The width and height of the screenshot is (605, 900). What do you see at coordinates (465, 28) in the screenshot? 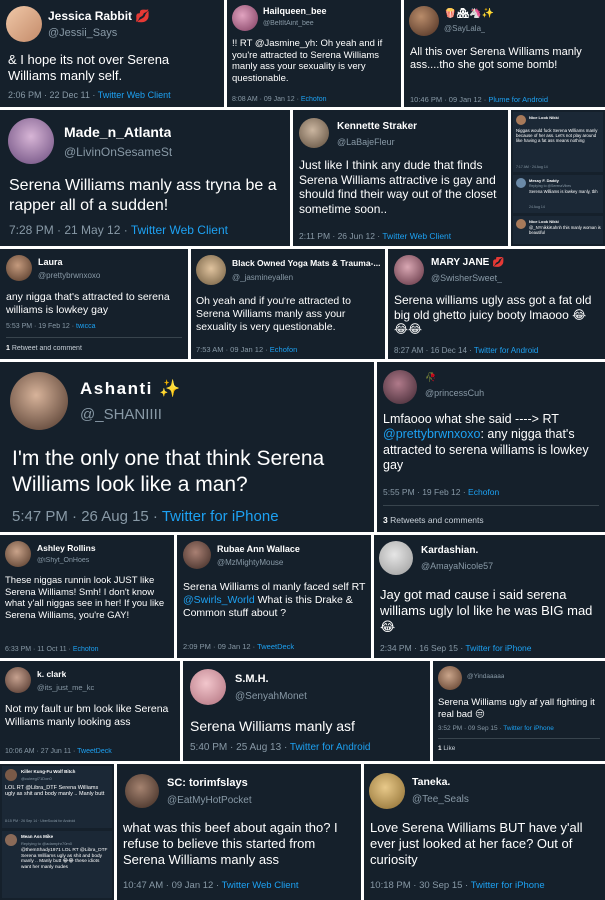
I see `user-handle: @SayLala_` at bounding box center [465, 28].